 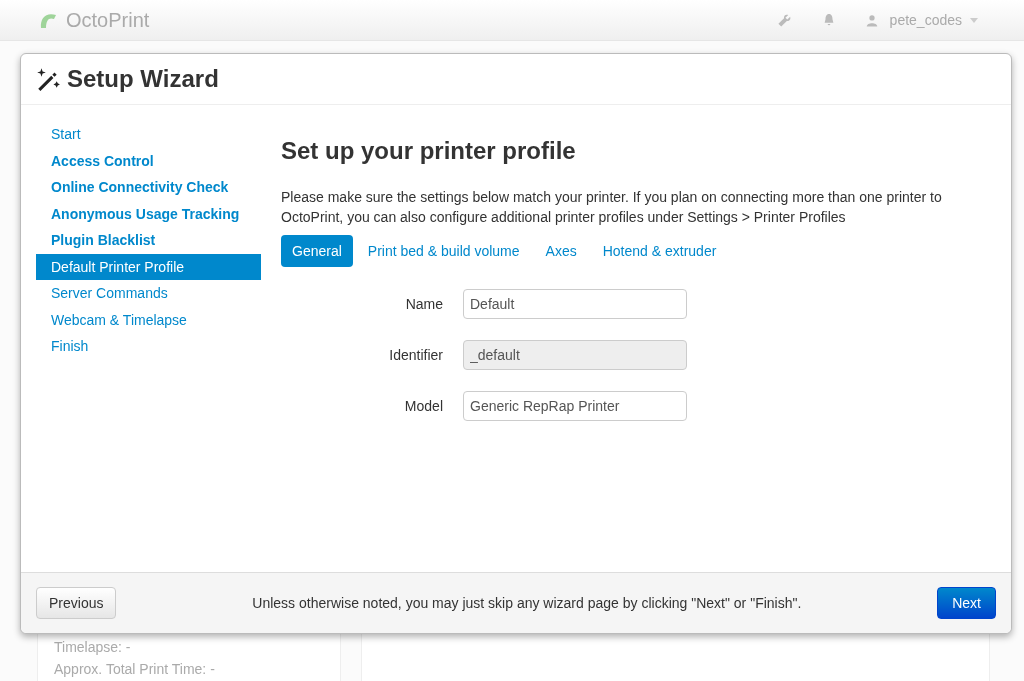 I want to click on status-text: Timelapse: -, so click(x=93, y=647).